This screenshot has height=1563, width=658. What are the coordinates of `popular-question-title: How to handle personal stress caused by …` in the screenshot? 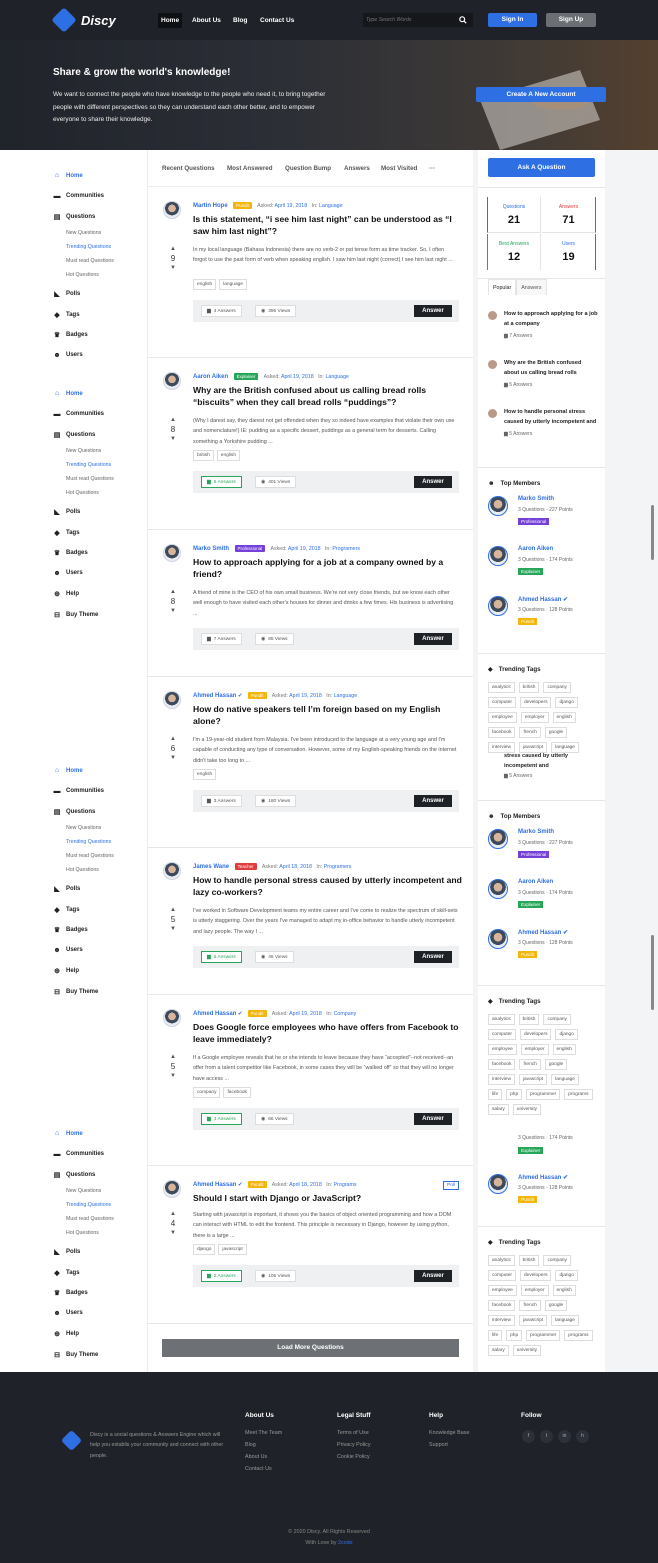 It's located at (551, 417).